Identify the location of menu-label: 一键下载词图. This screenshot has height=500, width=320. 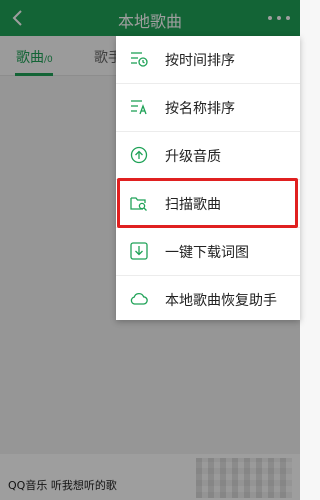
(207, 253).